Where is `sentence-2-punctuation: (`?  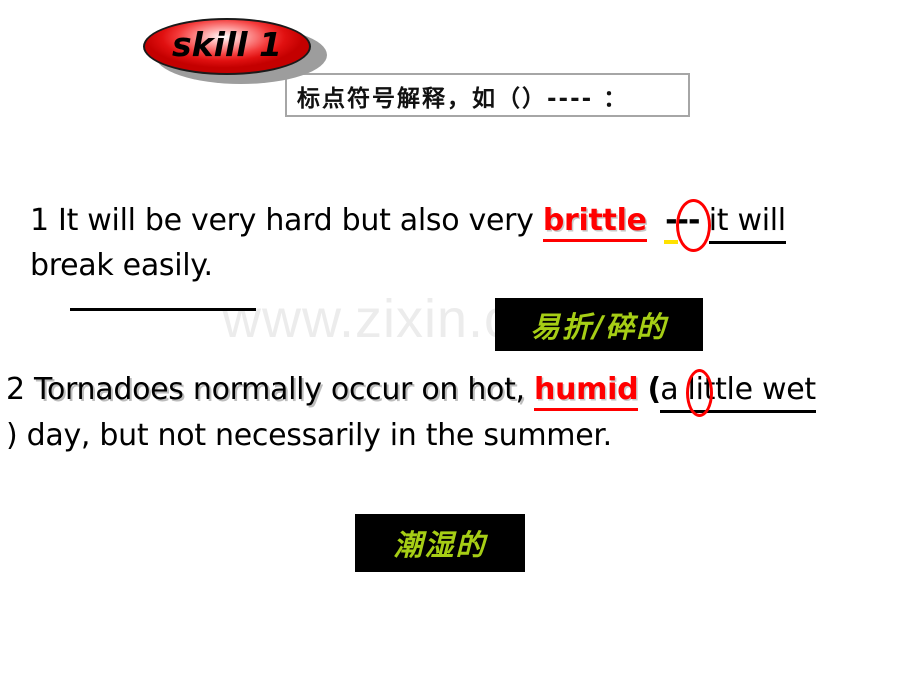 sentence-2-punctuation: ( is located at coordinates (654, 389).